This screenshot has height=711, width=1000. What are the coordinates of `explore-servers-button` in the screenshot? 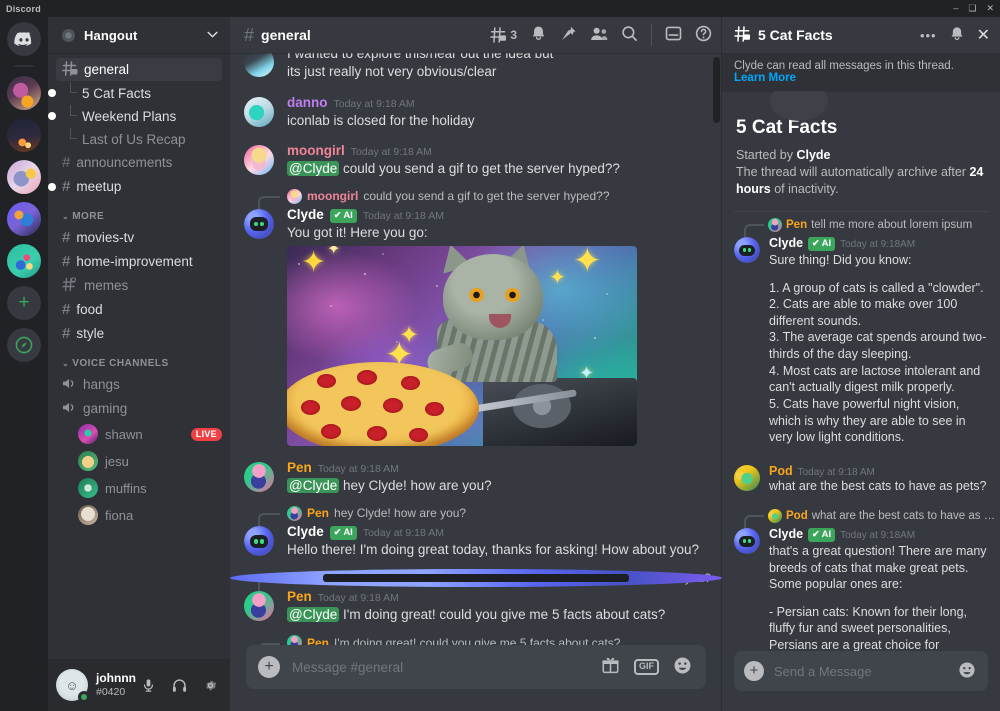 It's located at (24, 345).